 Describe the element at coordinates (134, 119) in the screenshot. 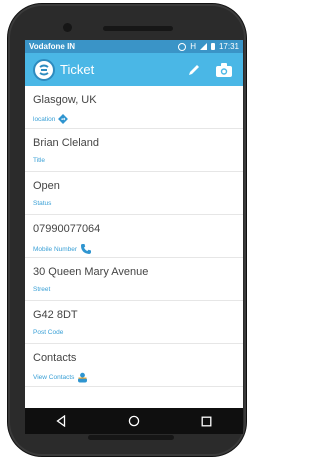

I see `field-label-row: location` at that location.